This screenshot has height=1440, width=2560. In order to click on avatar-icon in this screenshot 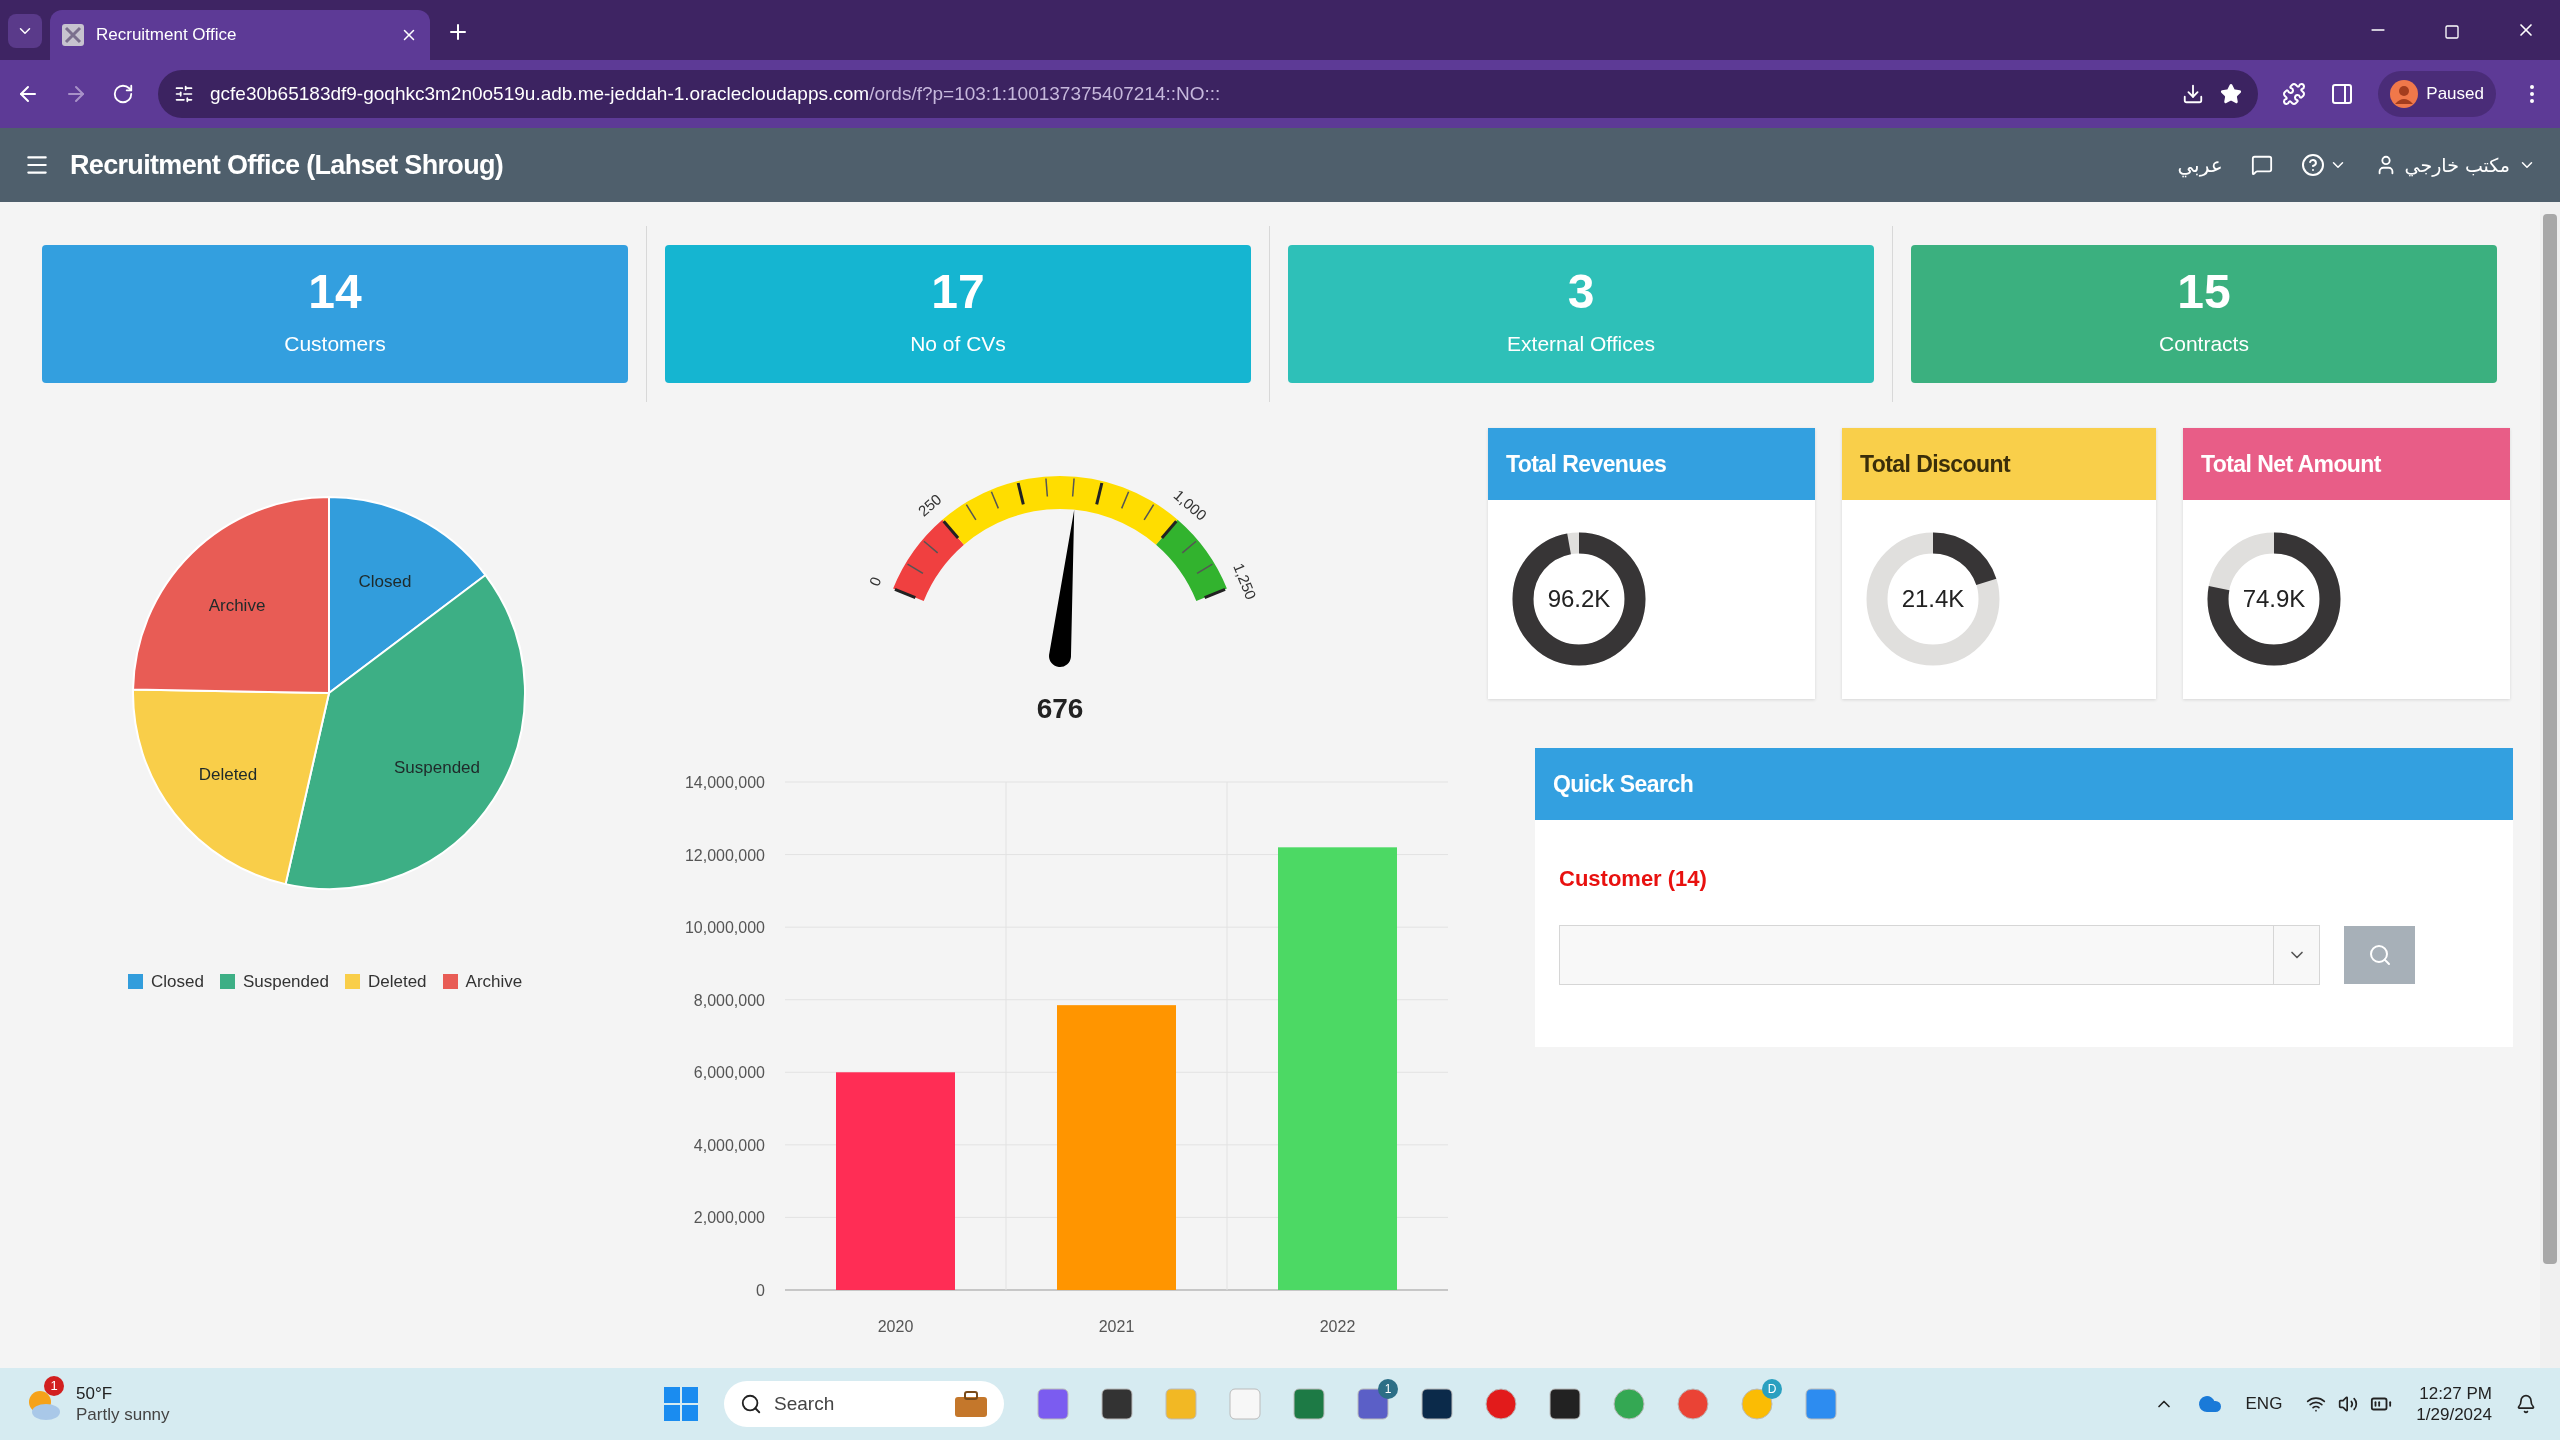, I will do `click(2404, 94)`.